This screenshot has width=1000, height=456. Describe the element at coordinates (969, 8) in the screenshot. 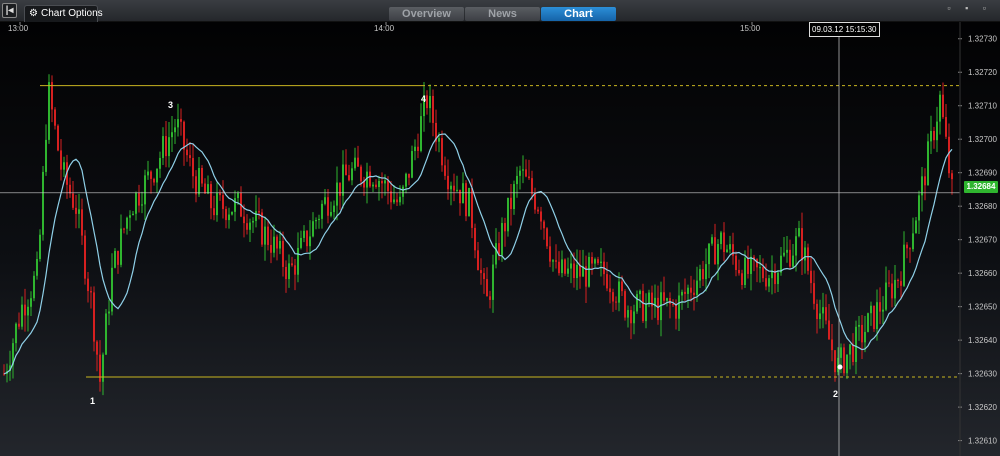

I see `window-controls: ▫ ▪ ▫` at that location.